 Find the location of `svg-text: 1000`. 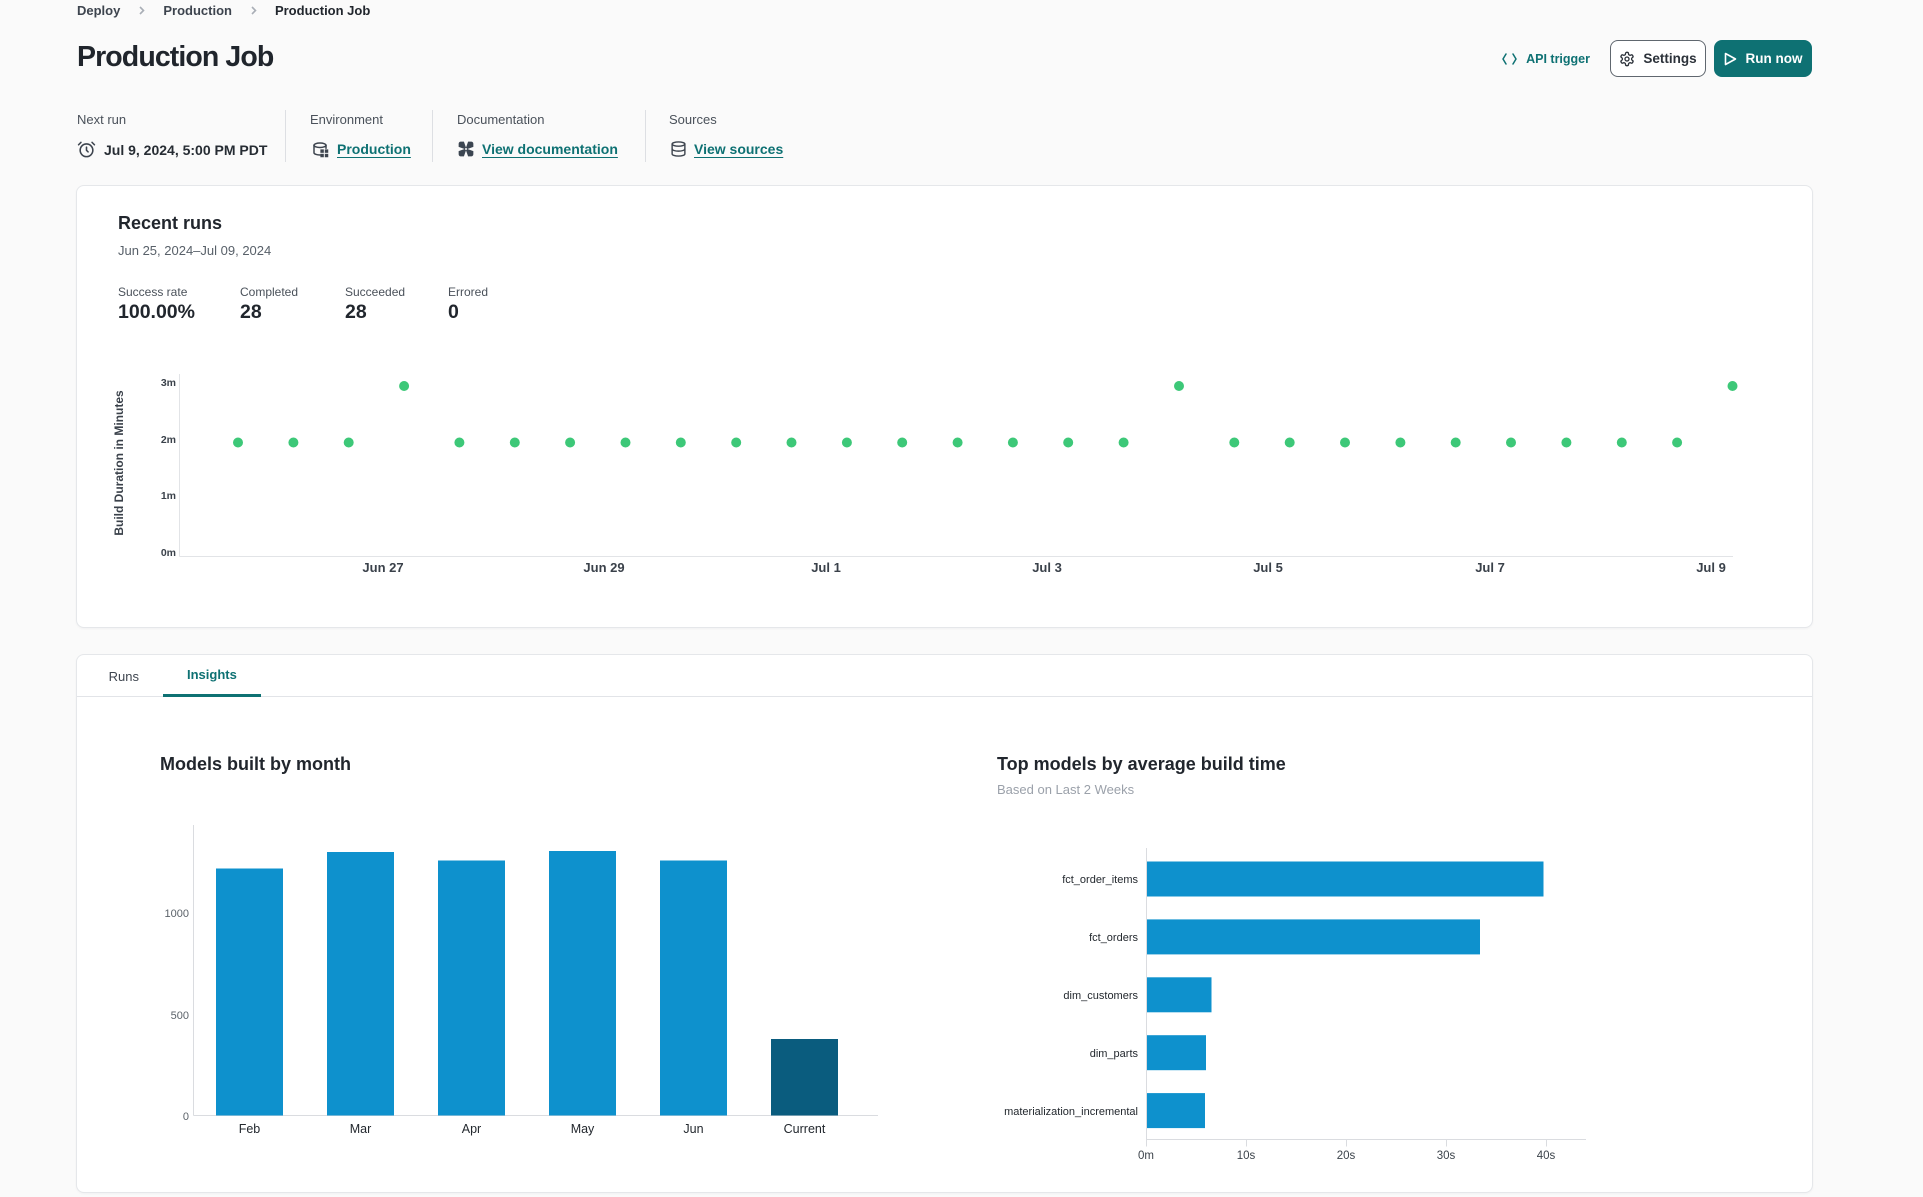

svg-text: 1000 is located at coordinates (177, 914).